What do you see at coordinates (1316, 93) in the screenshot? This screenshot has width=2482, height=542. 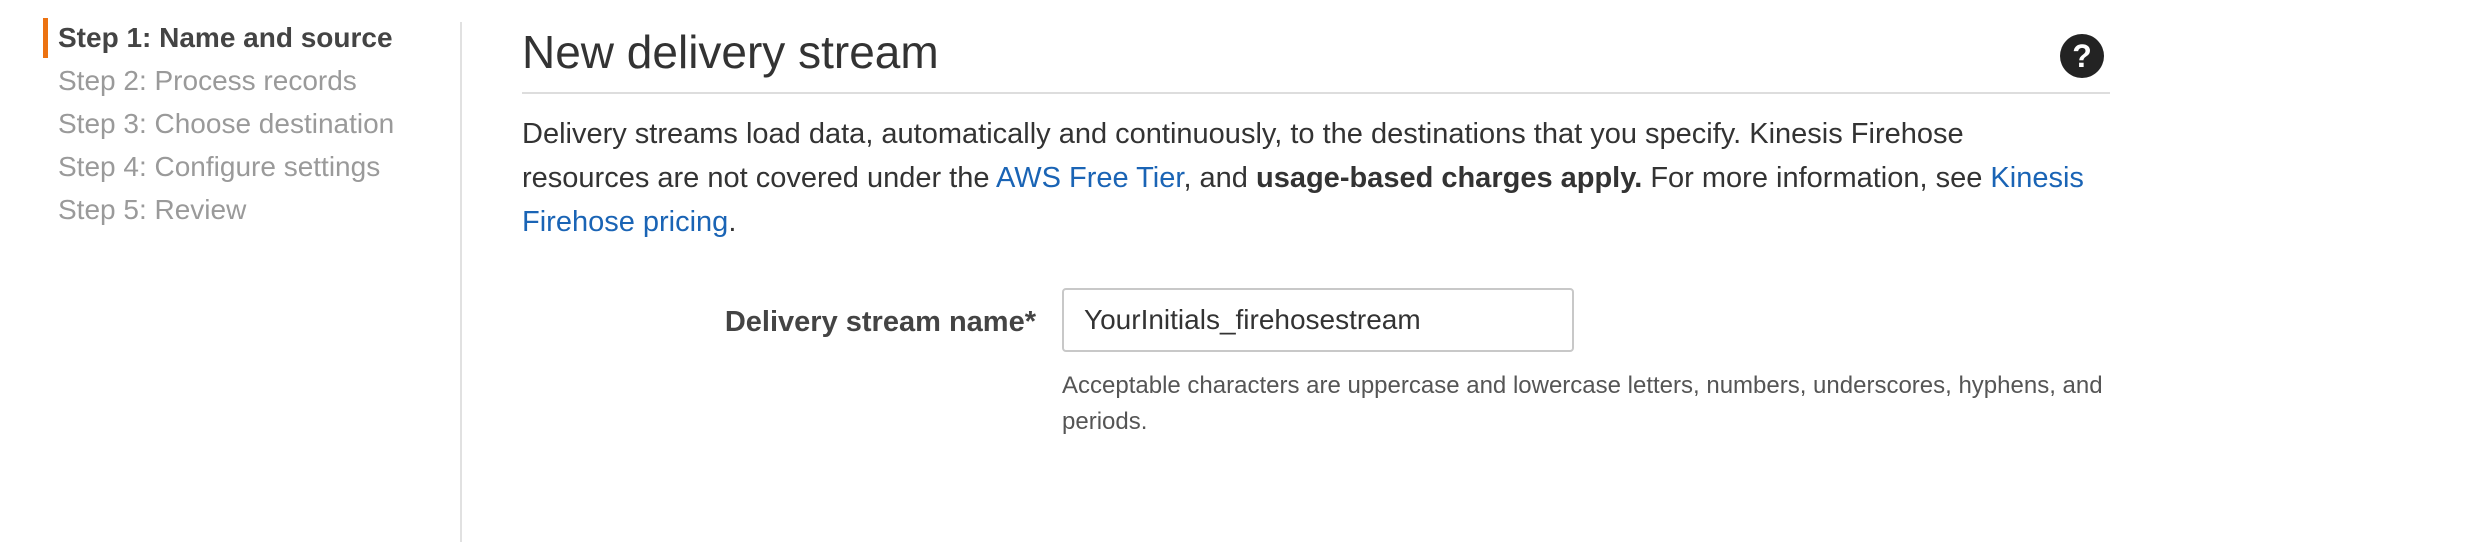 I see `title-divider` at bounding box center [1316, 93].